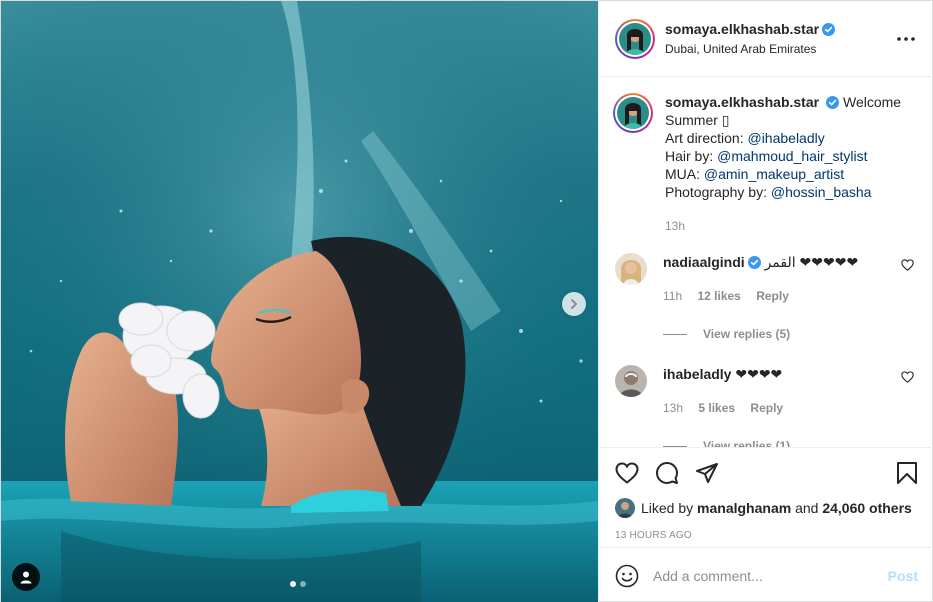  Describe the element at coordinates (903, 576) in the screenshot. I see `post-comment-button: Post` at that location.